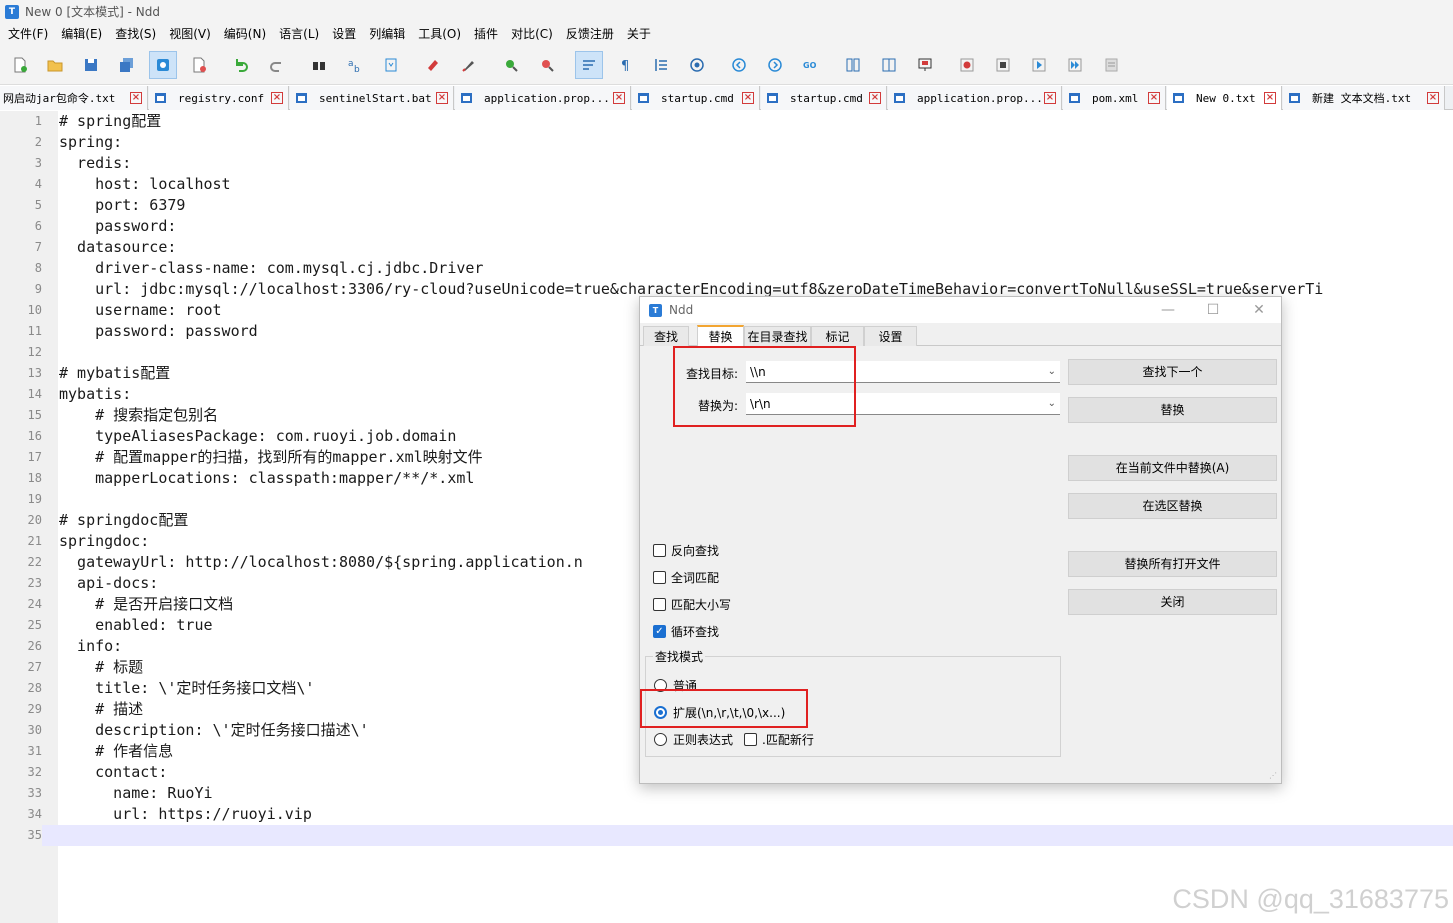 The image size is (1453, 923). I want to click on menu-encoding: 编码(N), so click(245, 34).